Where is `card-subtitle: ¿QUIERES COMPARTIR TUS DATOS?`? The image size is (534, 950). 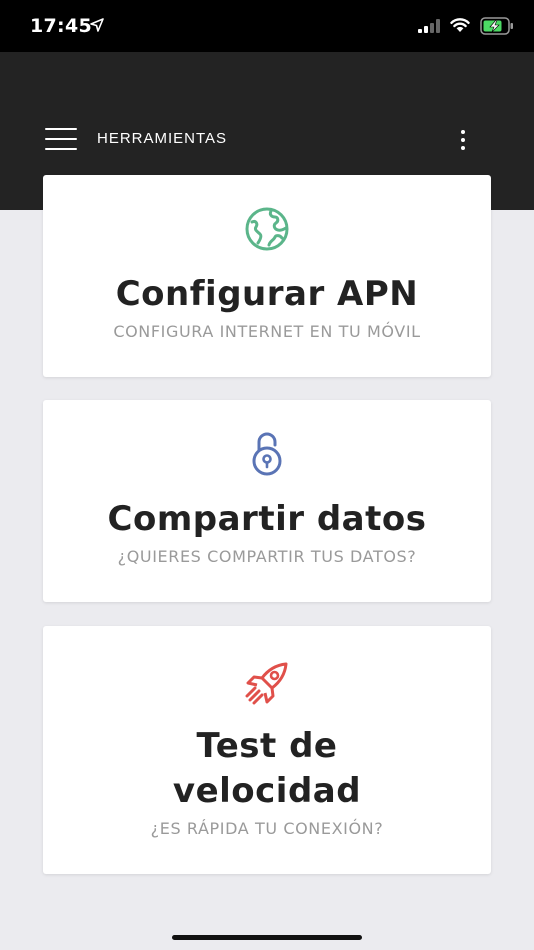
card-subtitle: ¿QUIERES COMPARTIR TUS DATOS? is located at coordinates (267, 556).